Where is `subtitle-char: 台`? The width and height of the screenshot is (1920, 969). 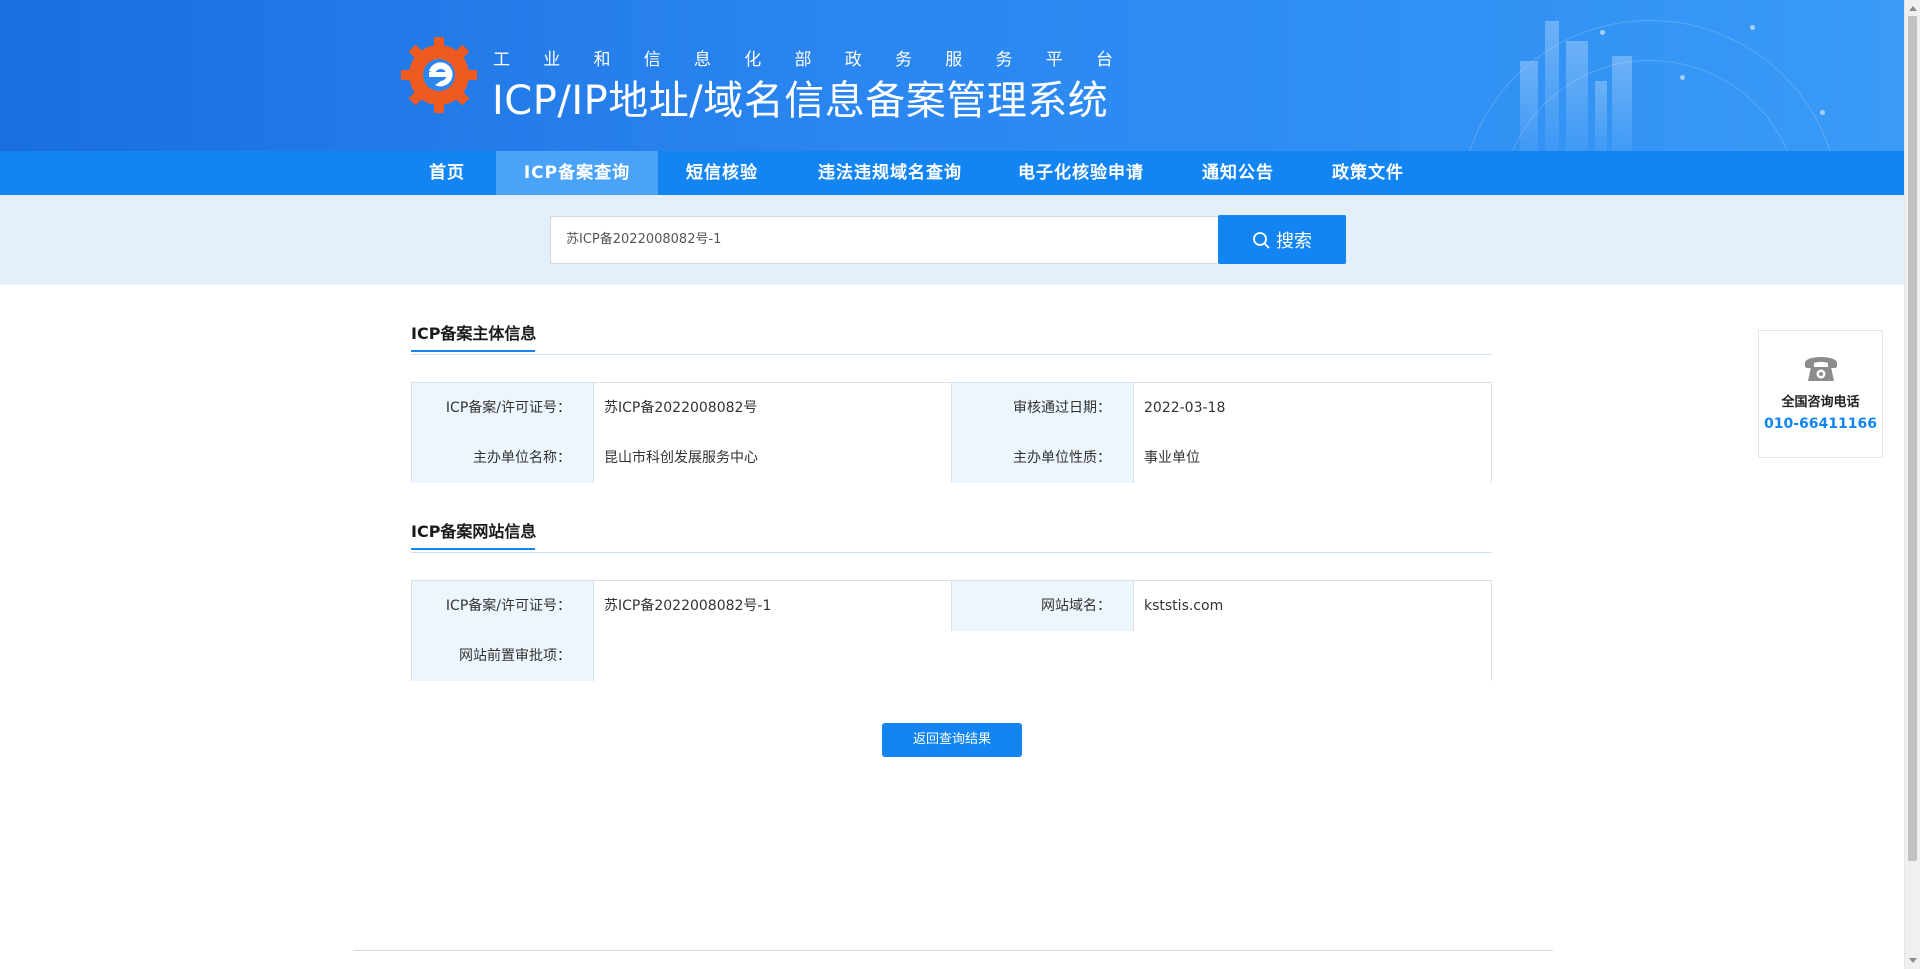 subtitle-char: 台 is located at coordinates (1104, 60).